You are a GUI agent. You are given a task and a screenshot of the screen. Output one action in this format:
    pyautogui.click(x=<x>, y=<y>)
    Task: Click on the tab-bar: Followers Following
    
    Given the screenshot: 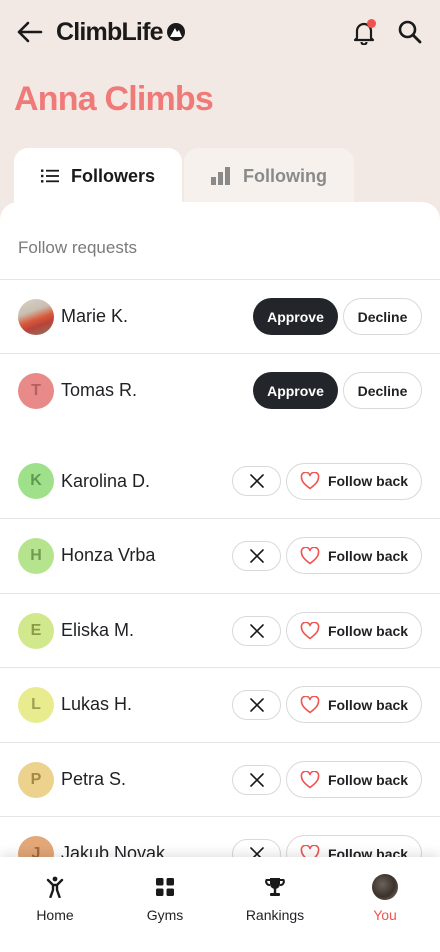 What is the action you would take?
    pyautogui.click(x=184, y=176)
    